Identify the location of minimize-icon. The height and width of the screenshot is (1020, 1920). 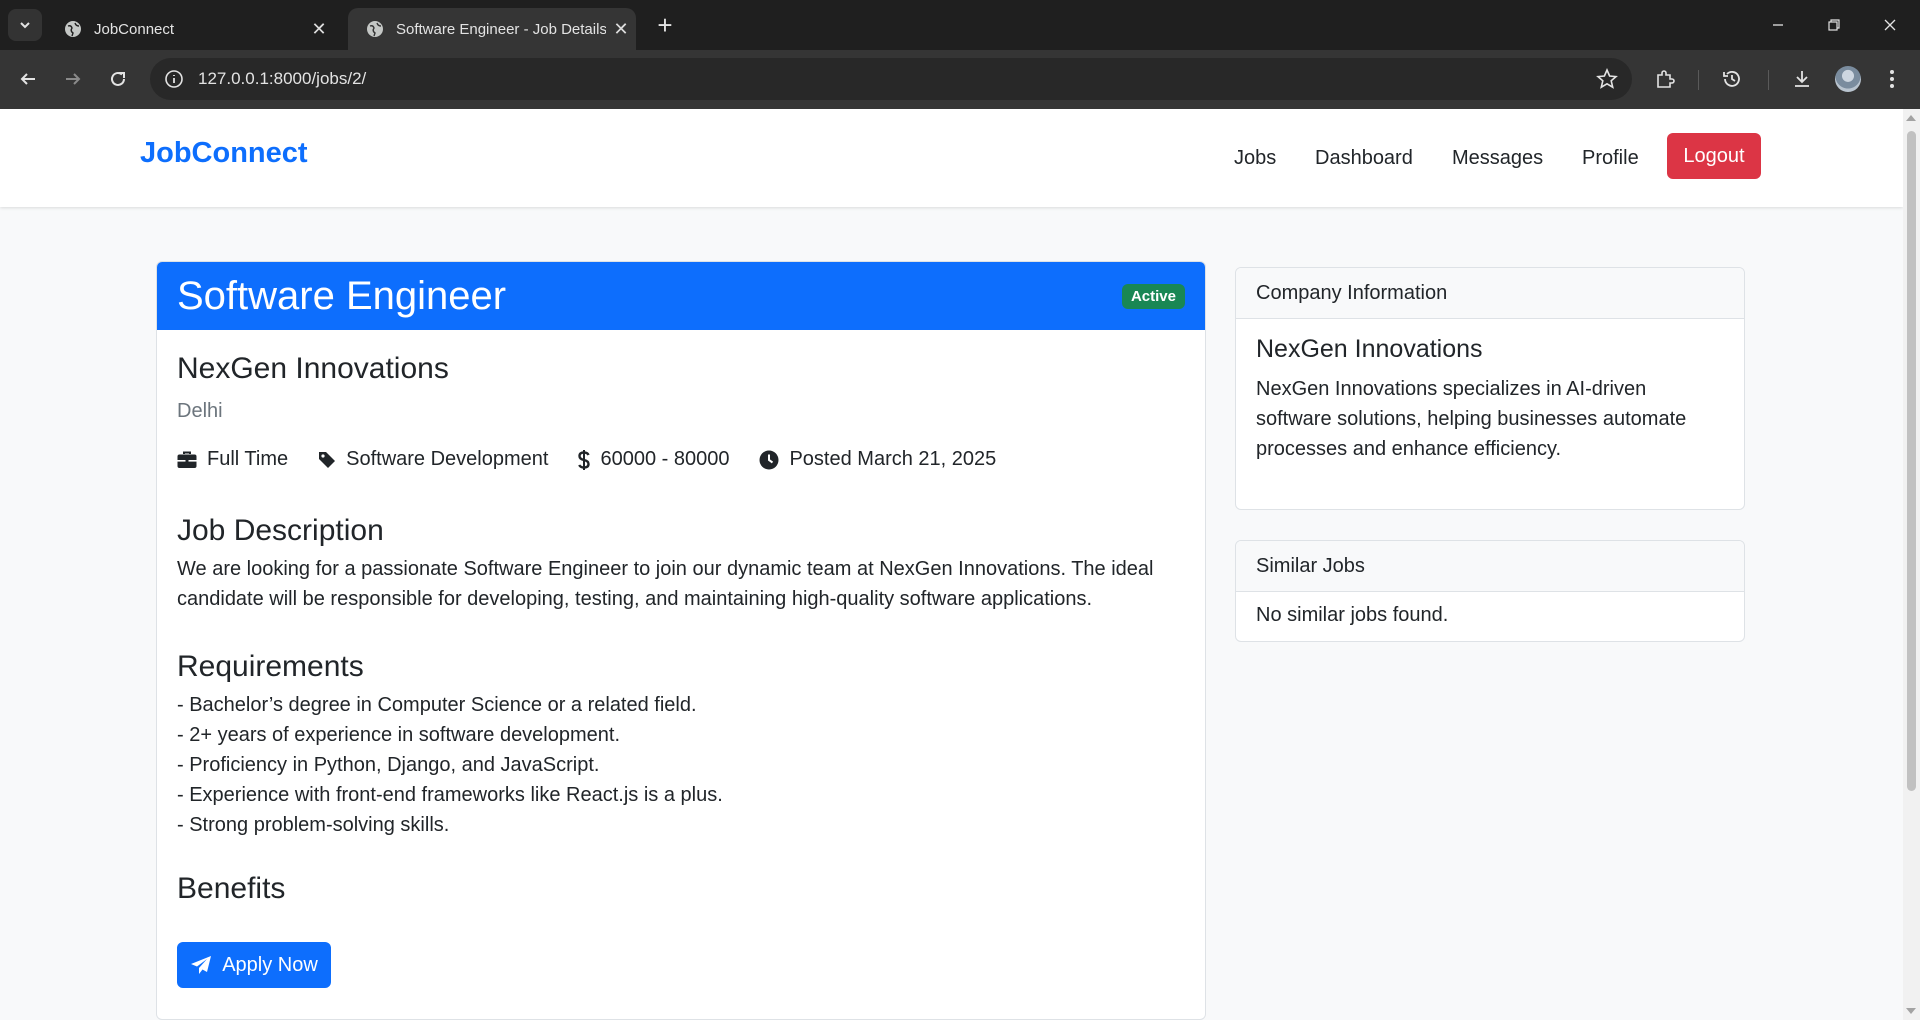
(1778, 25).